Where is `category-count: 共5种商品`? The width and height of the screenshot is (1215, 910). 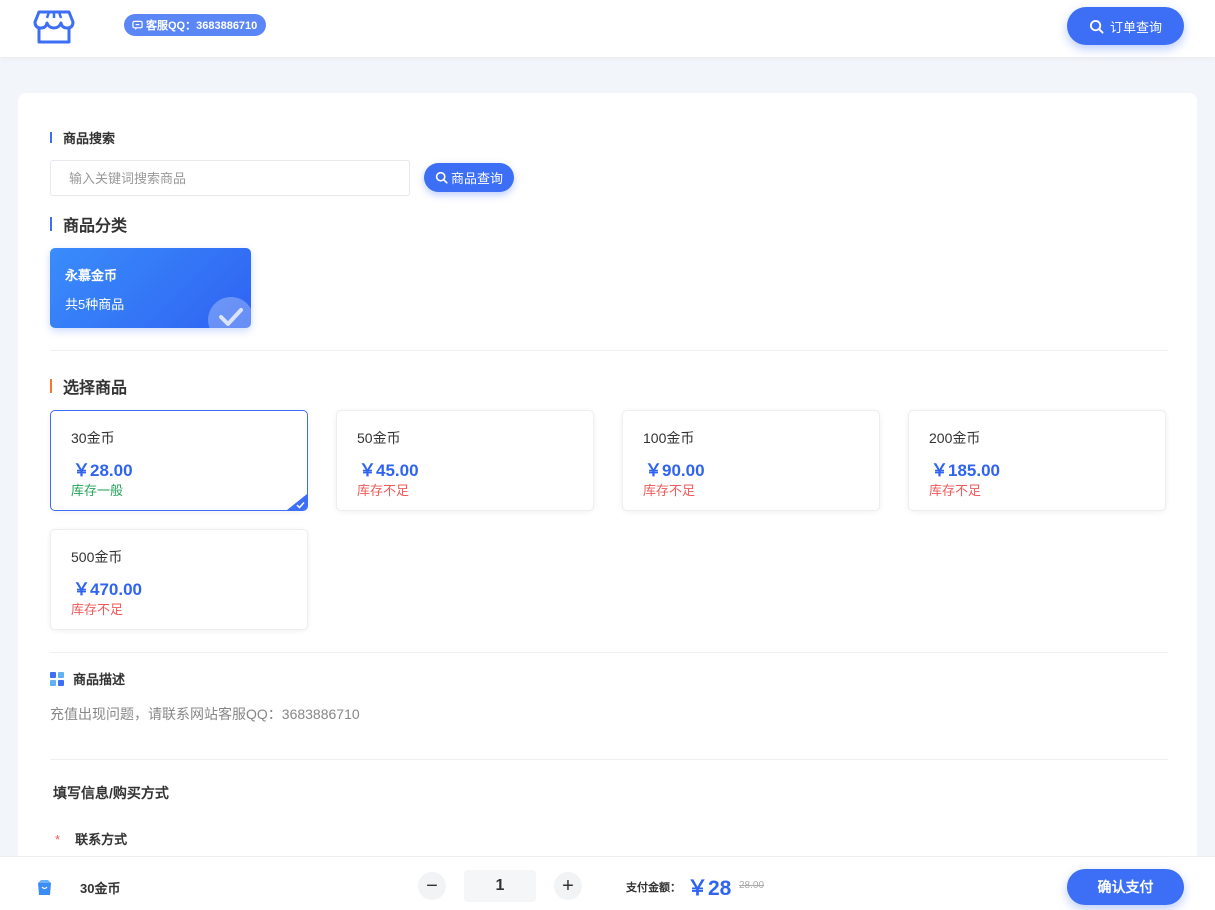
category-count: 共5种商品 is located at coordinates (95, 304).